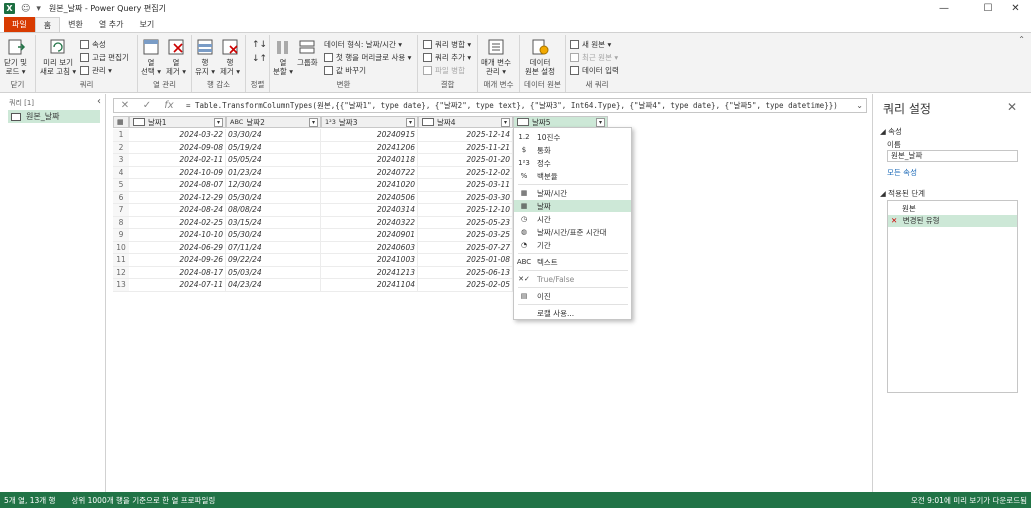 This screenshot has width=1031, height=508. What do you see at coordinates (465, 285) in the screenshot?
I see `table-cell: 2025-02-05` at bounding box center [465, 285].